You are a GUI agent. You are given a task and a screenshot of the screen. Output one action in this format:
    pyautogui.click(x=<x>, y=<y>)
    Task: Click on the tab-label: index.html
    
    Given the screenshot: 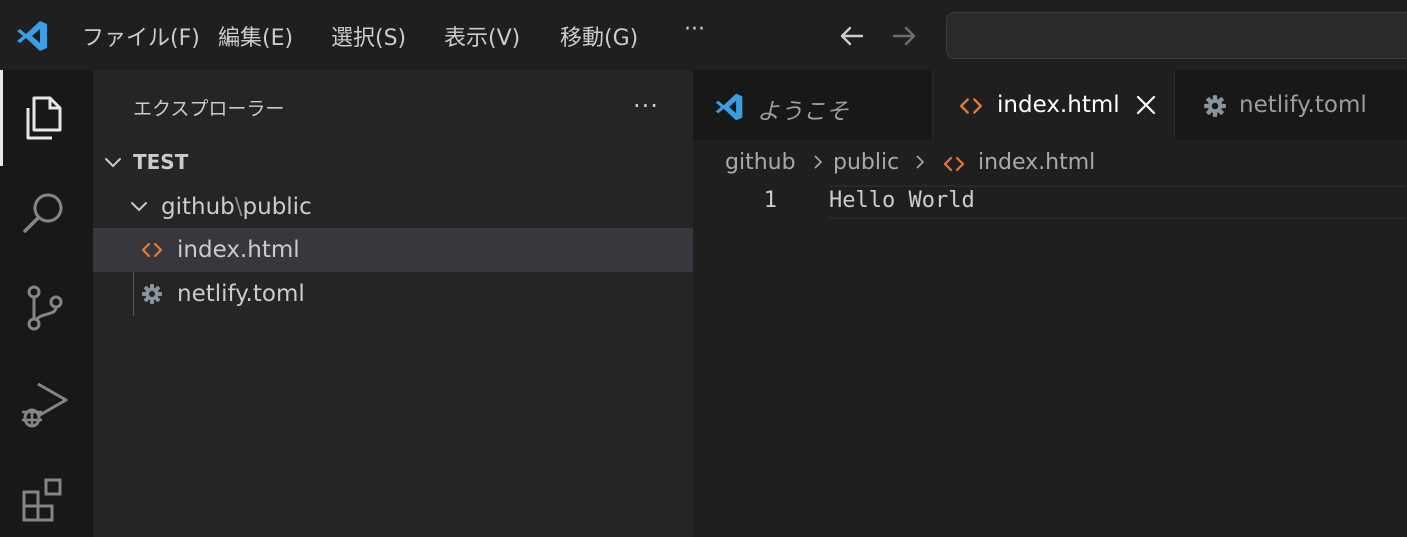 What is the action you would take?
    pyautogui.click(x=1058, y=105)
    